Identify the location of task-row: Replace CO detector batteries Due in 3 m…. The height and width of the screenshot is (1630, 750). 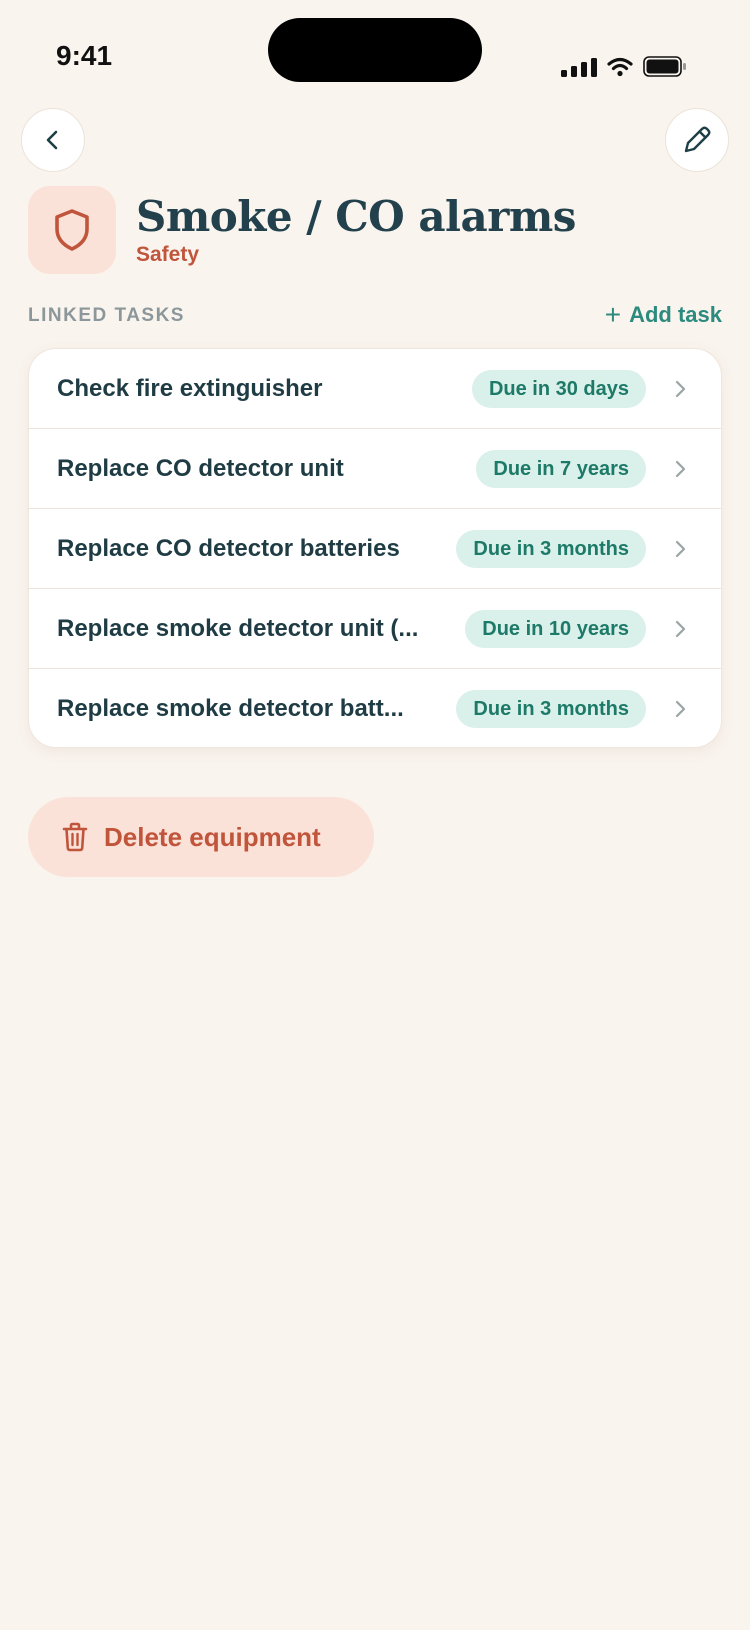
(375, 549).